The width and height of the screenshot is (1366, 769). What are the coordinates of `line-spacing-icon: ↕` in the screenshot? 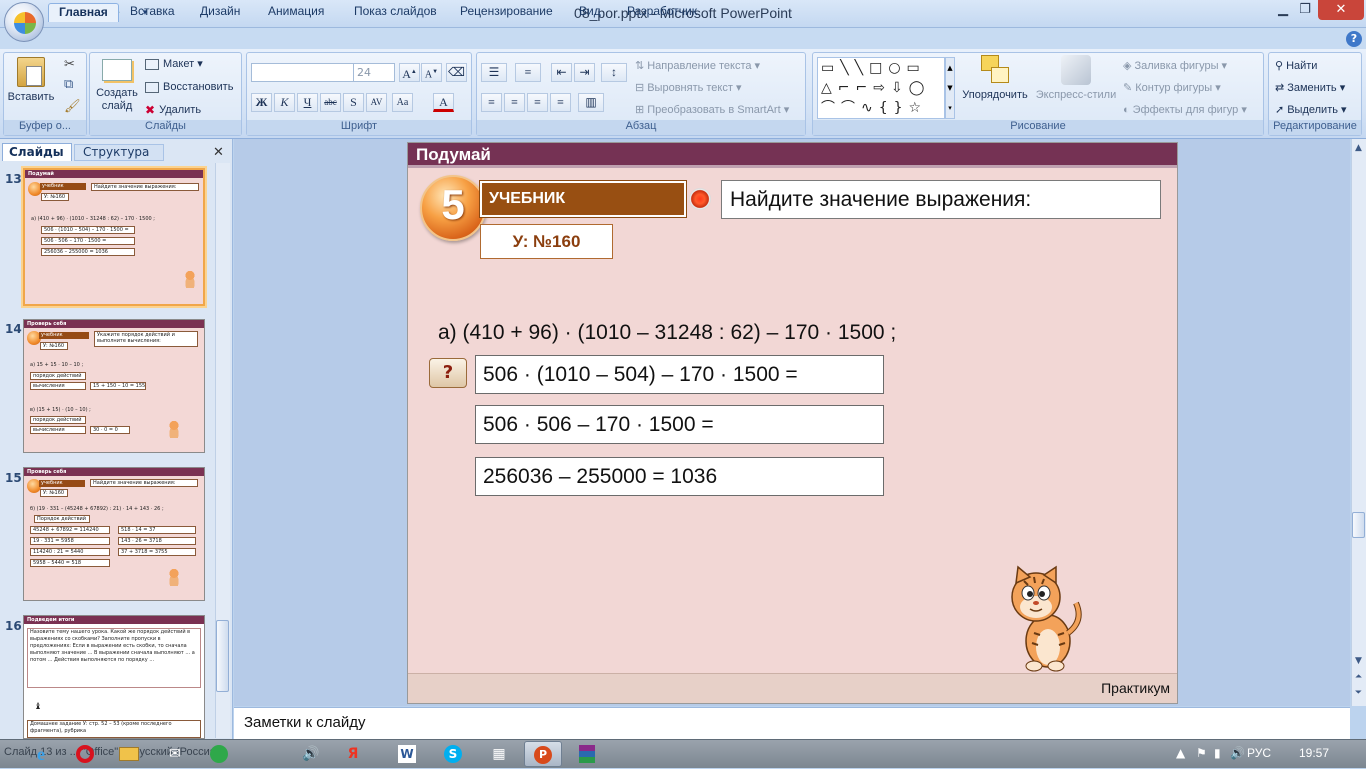 It's located at (614, 72).